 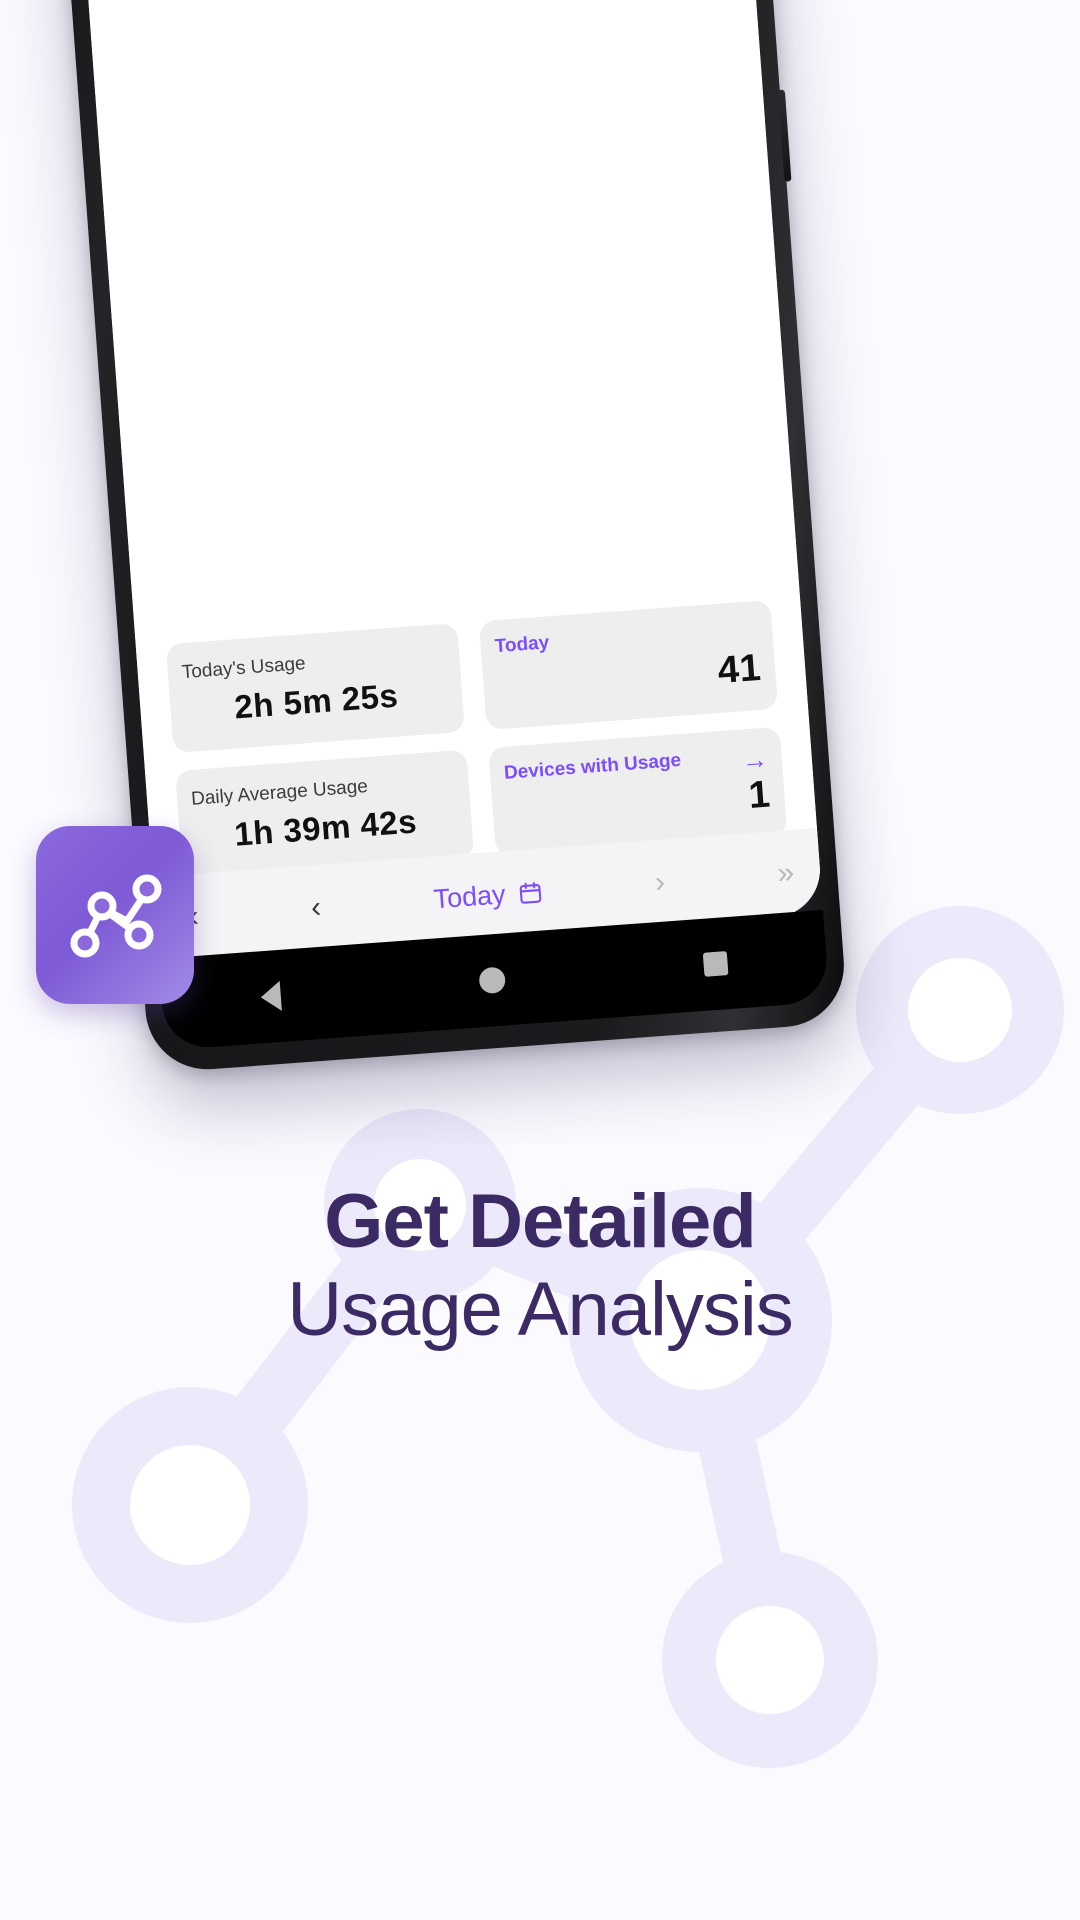 I want to click on home-circle-icon, so click(x=492, y=980).